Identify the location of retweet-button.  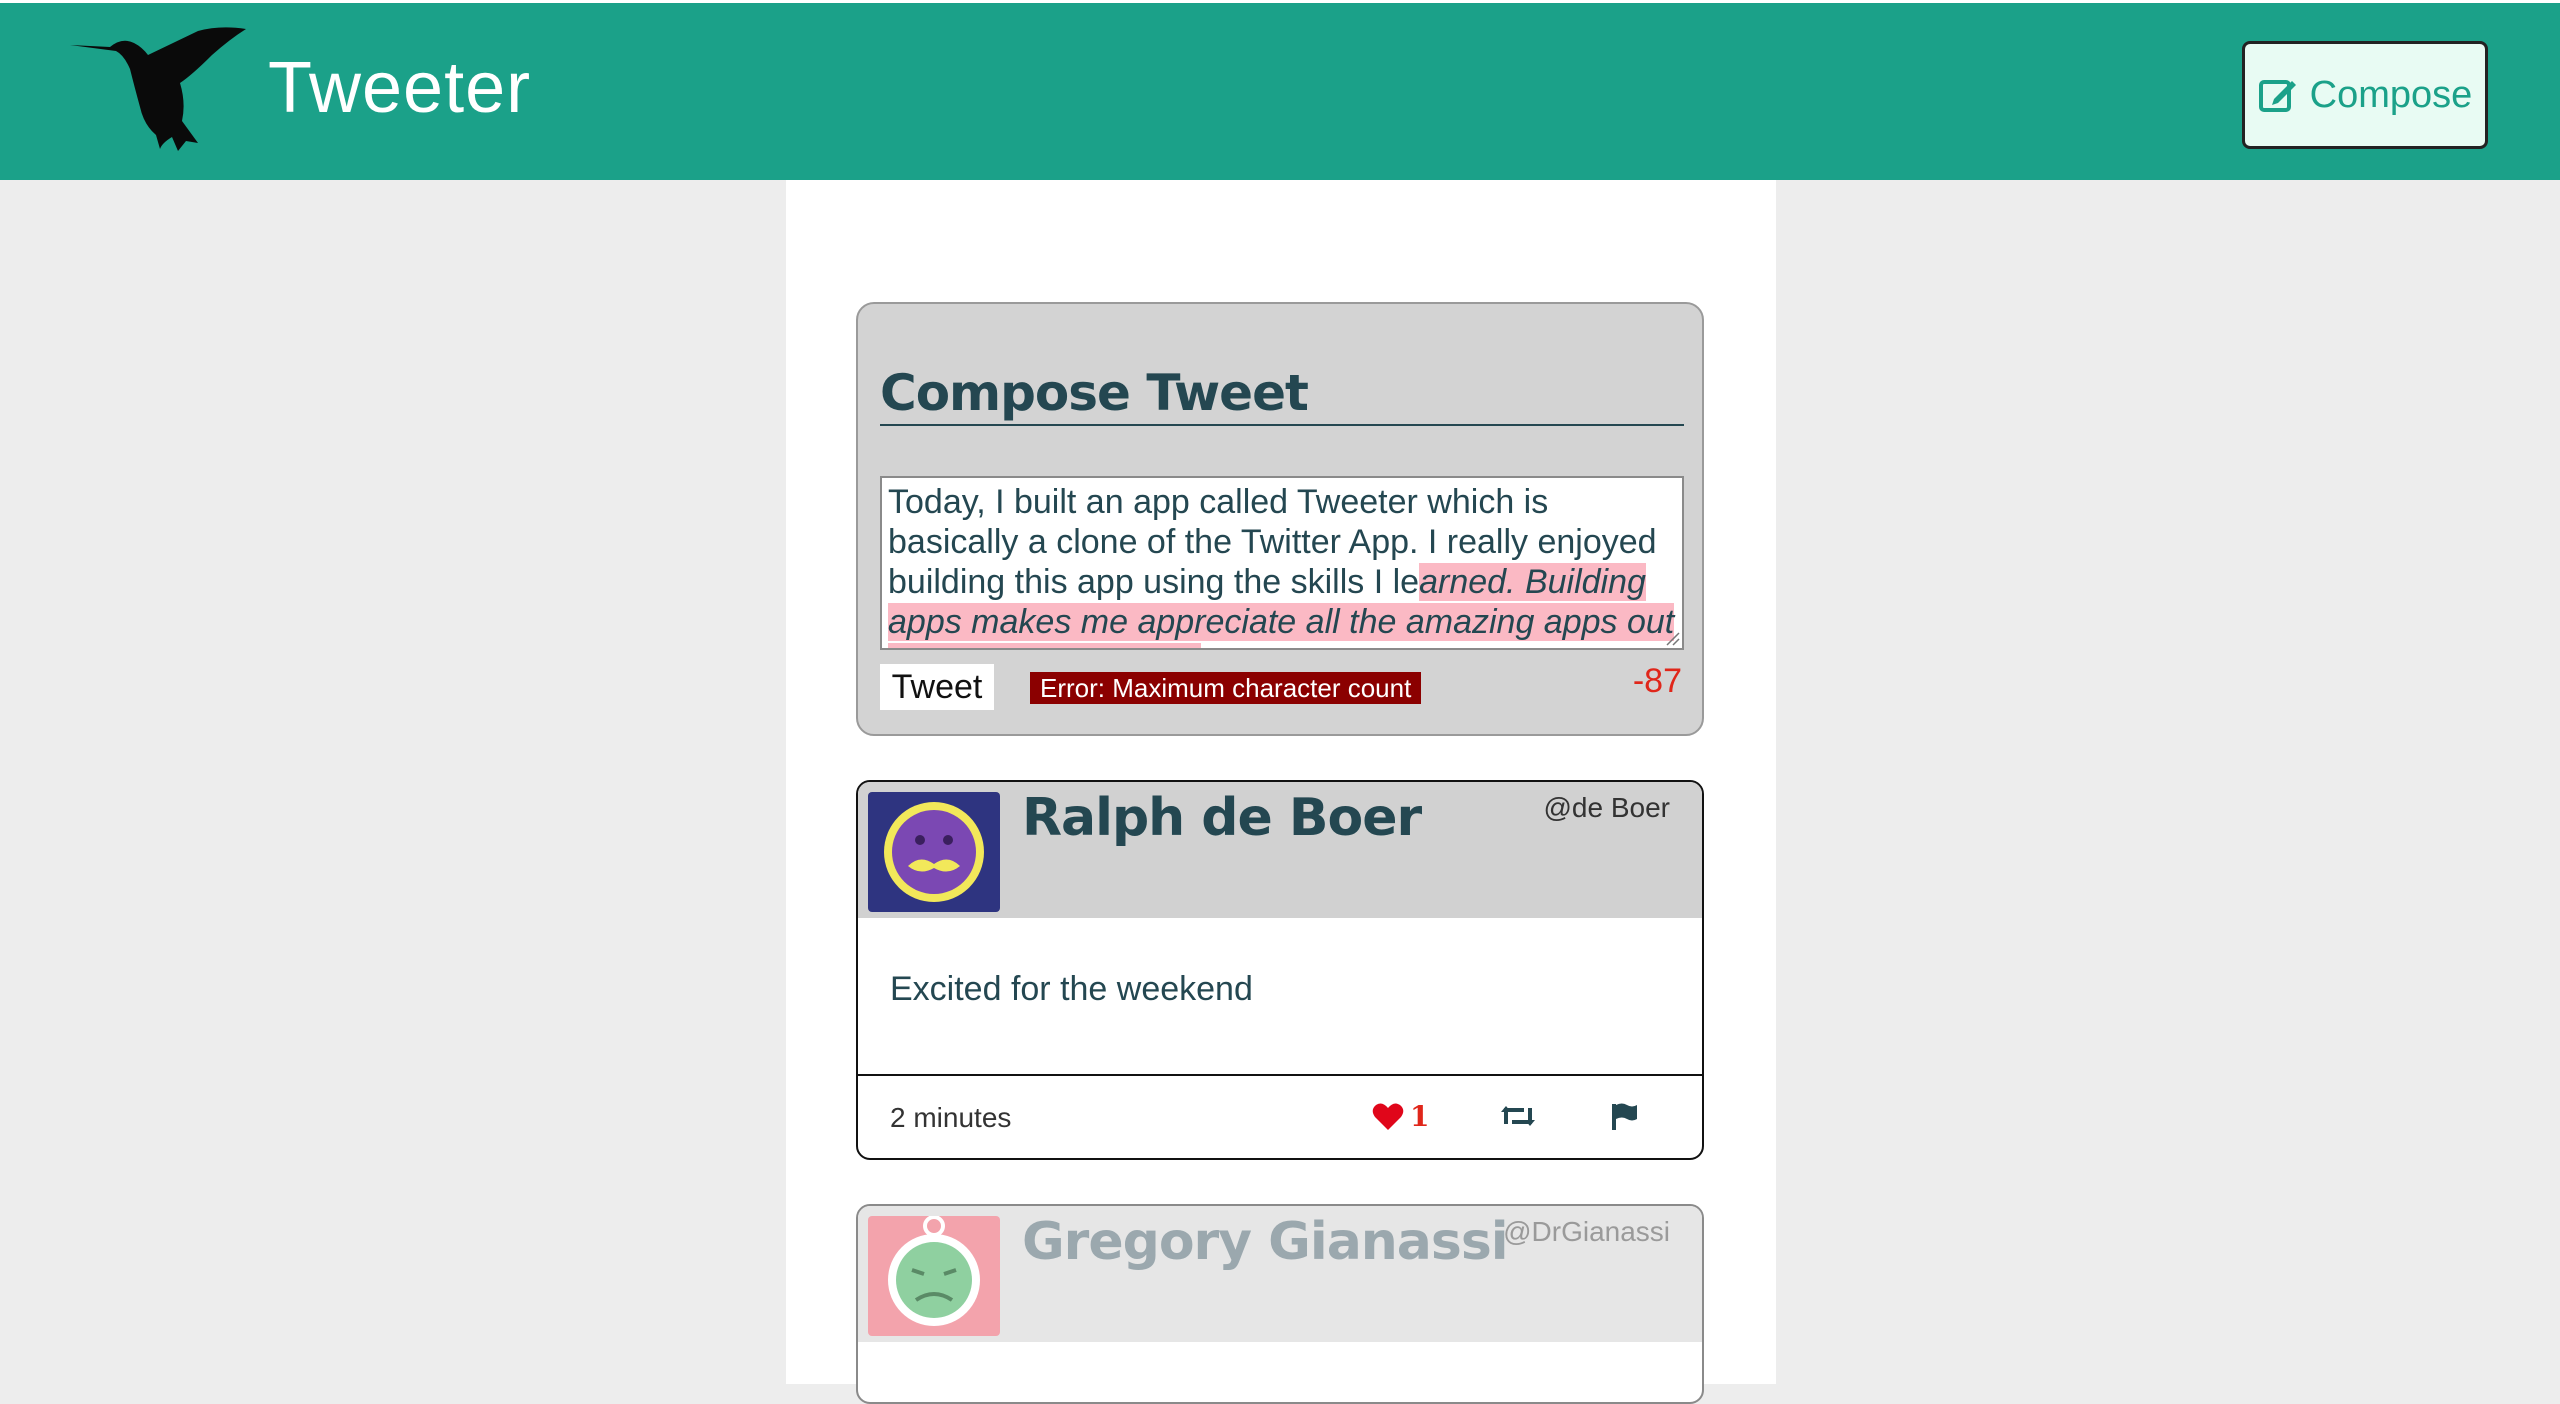
(1518, 1116).